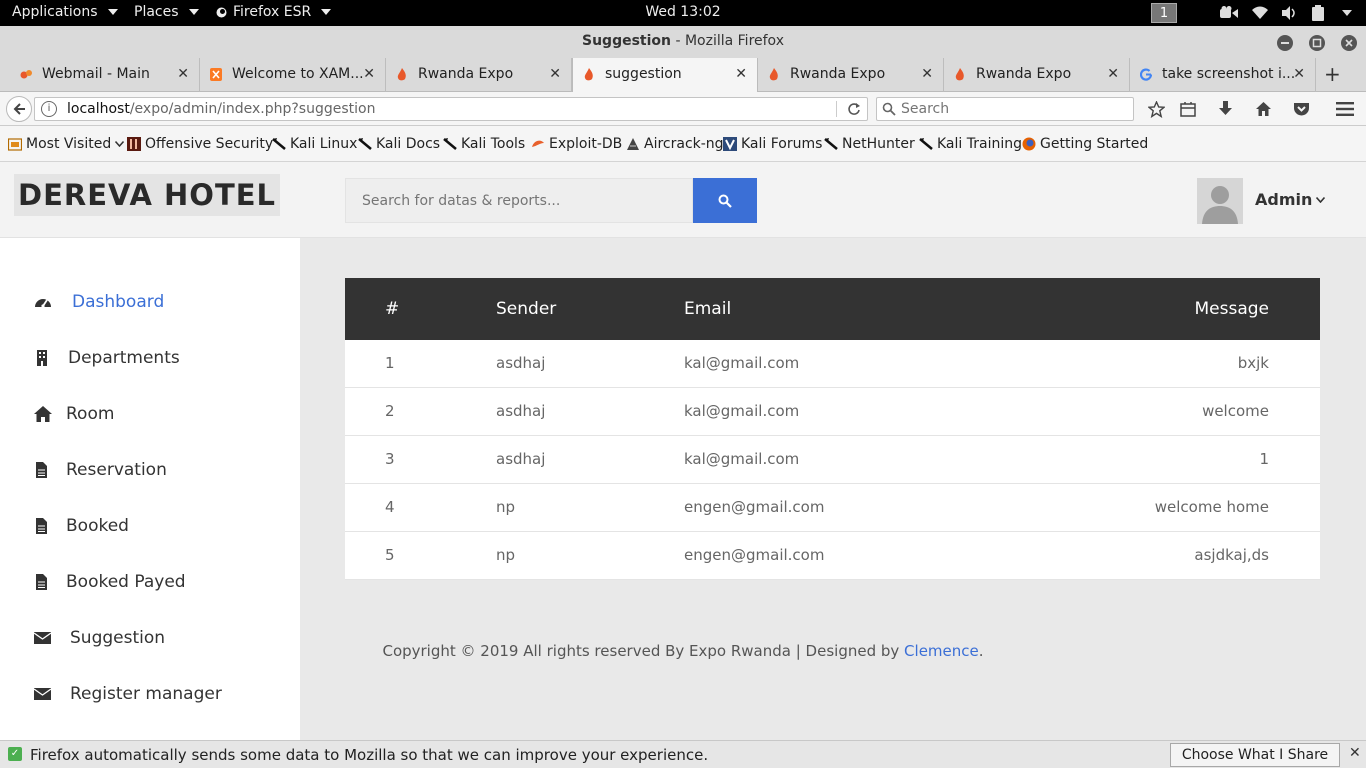 The width and height of the screenshot is (1366, 768). Describe the element at coordinates (150, 582) in the screenshot. I see `sidebar-item-booked-payed: Booked Payed` at that location.